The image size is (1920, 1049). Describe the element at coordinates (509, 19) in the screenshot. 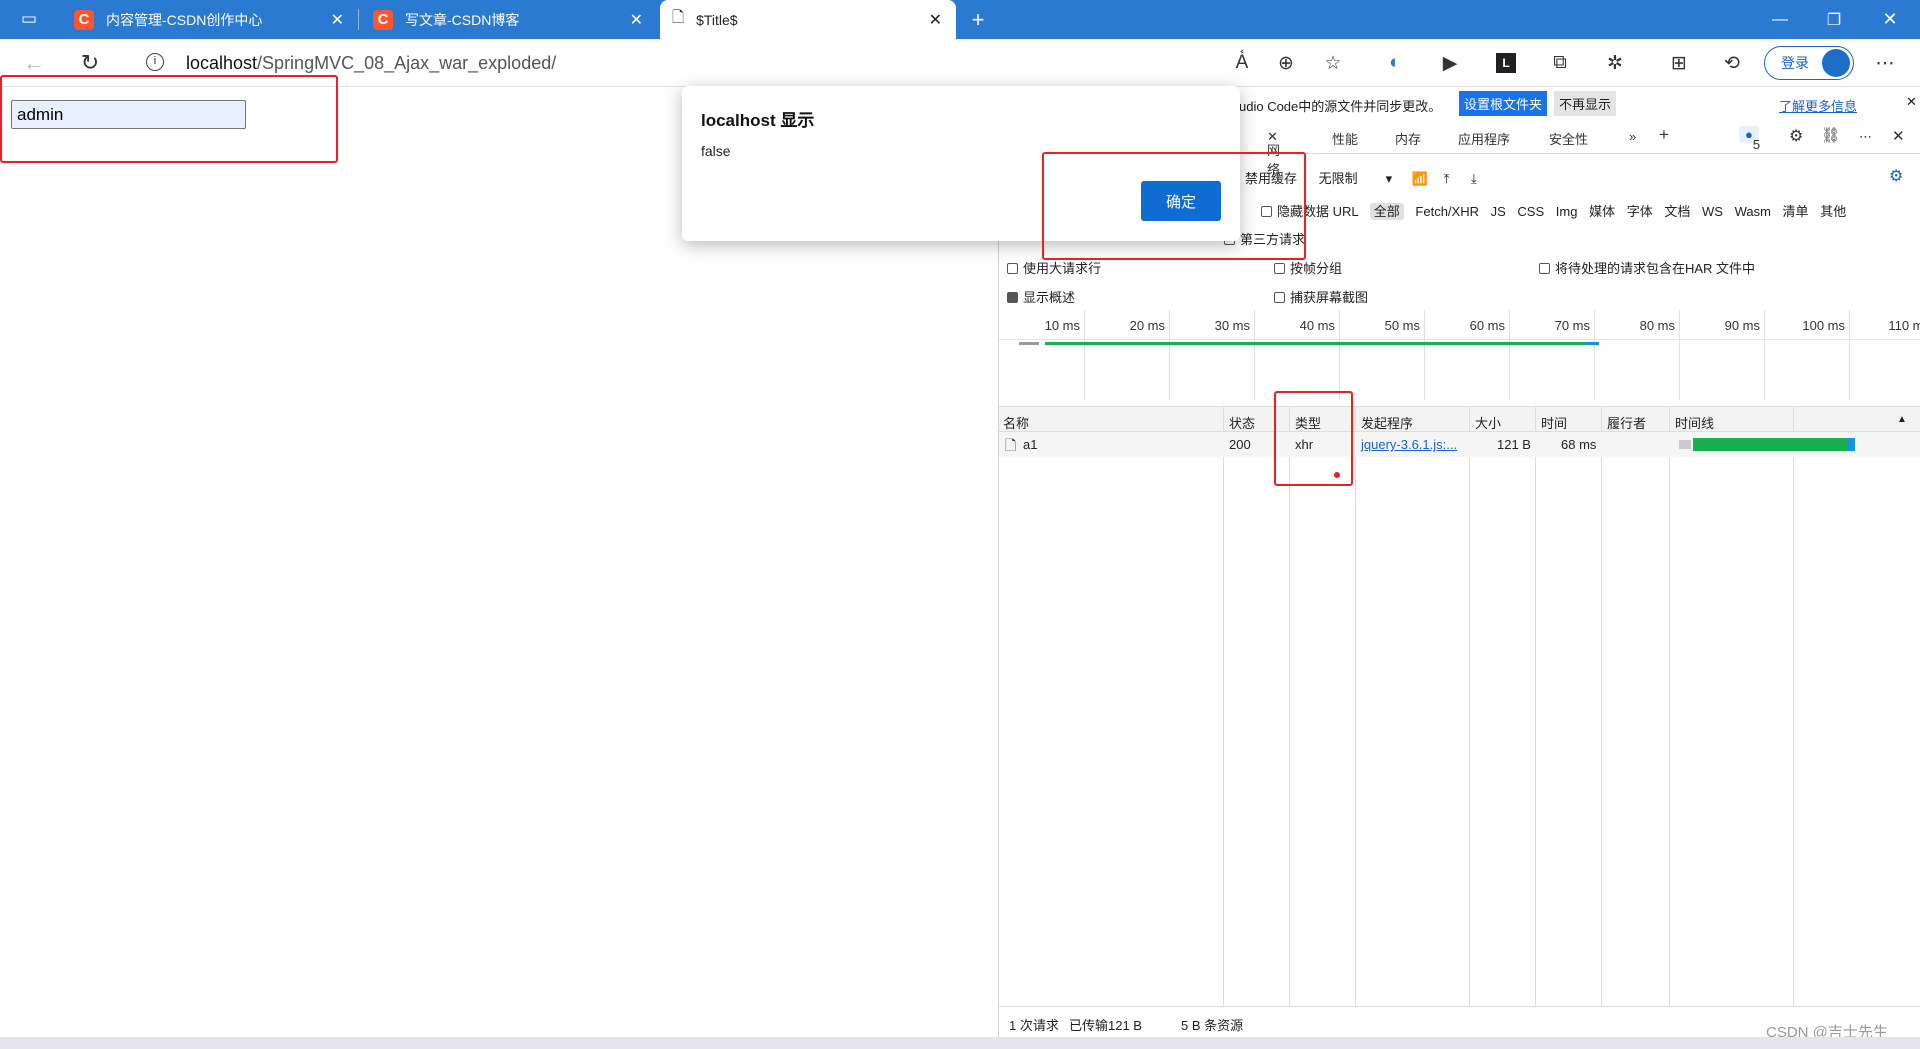

I see `tab-csdn-write: C 写文章-CSDN博客 ✕` at that location.